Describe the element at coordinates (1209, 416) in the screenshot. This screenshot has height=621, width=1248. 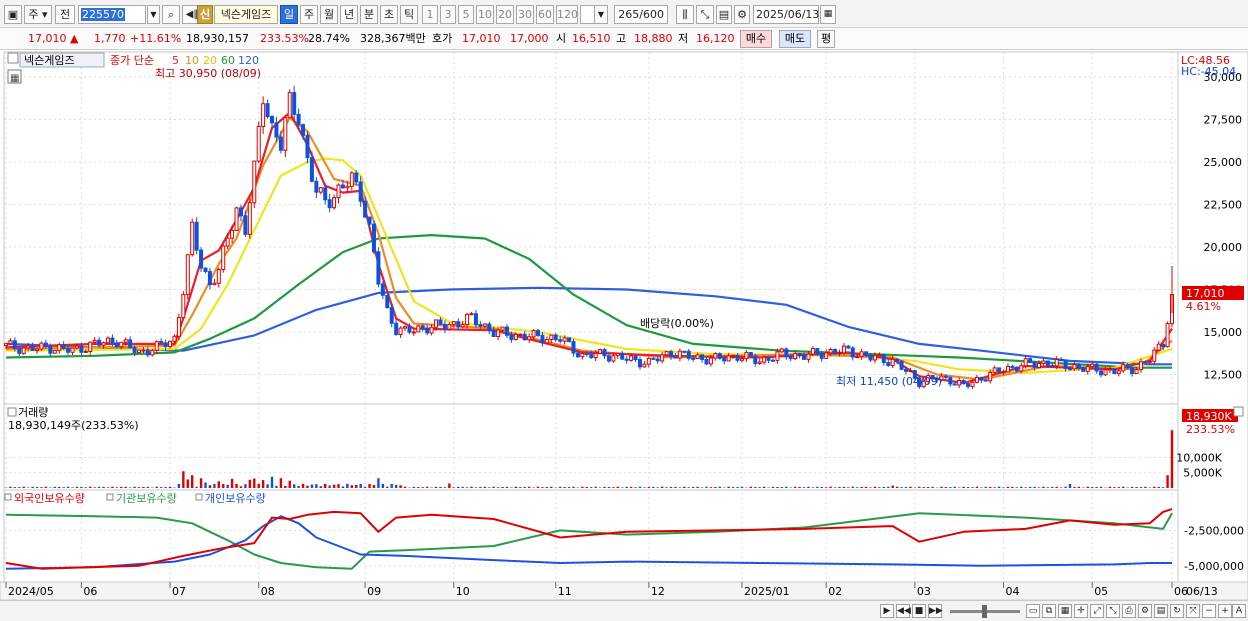
I see `last-volume-value: 18,930K` at that location.